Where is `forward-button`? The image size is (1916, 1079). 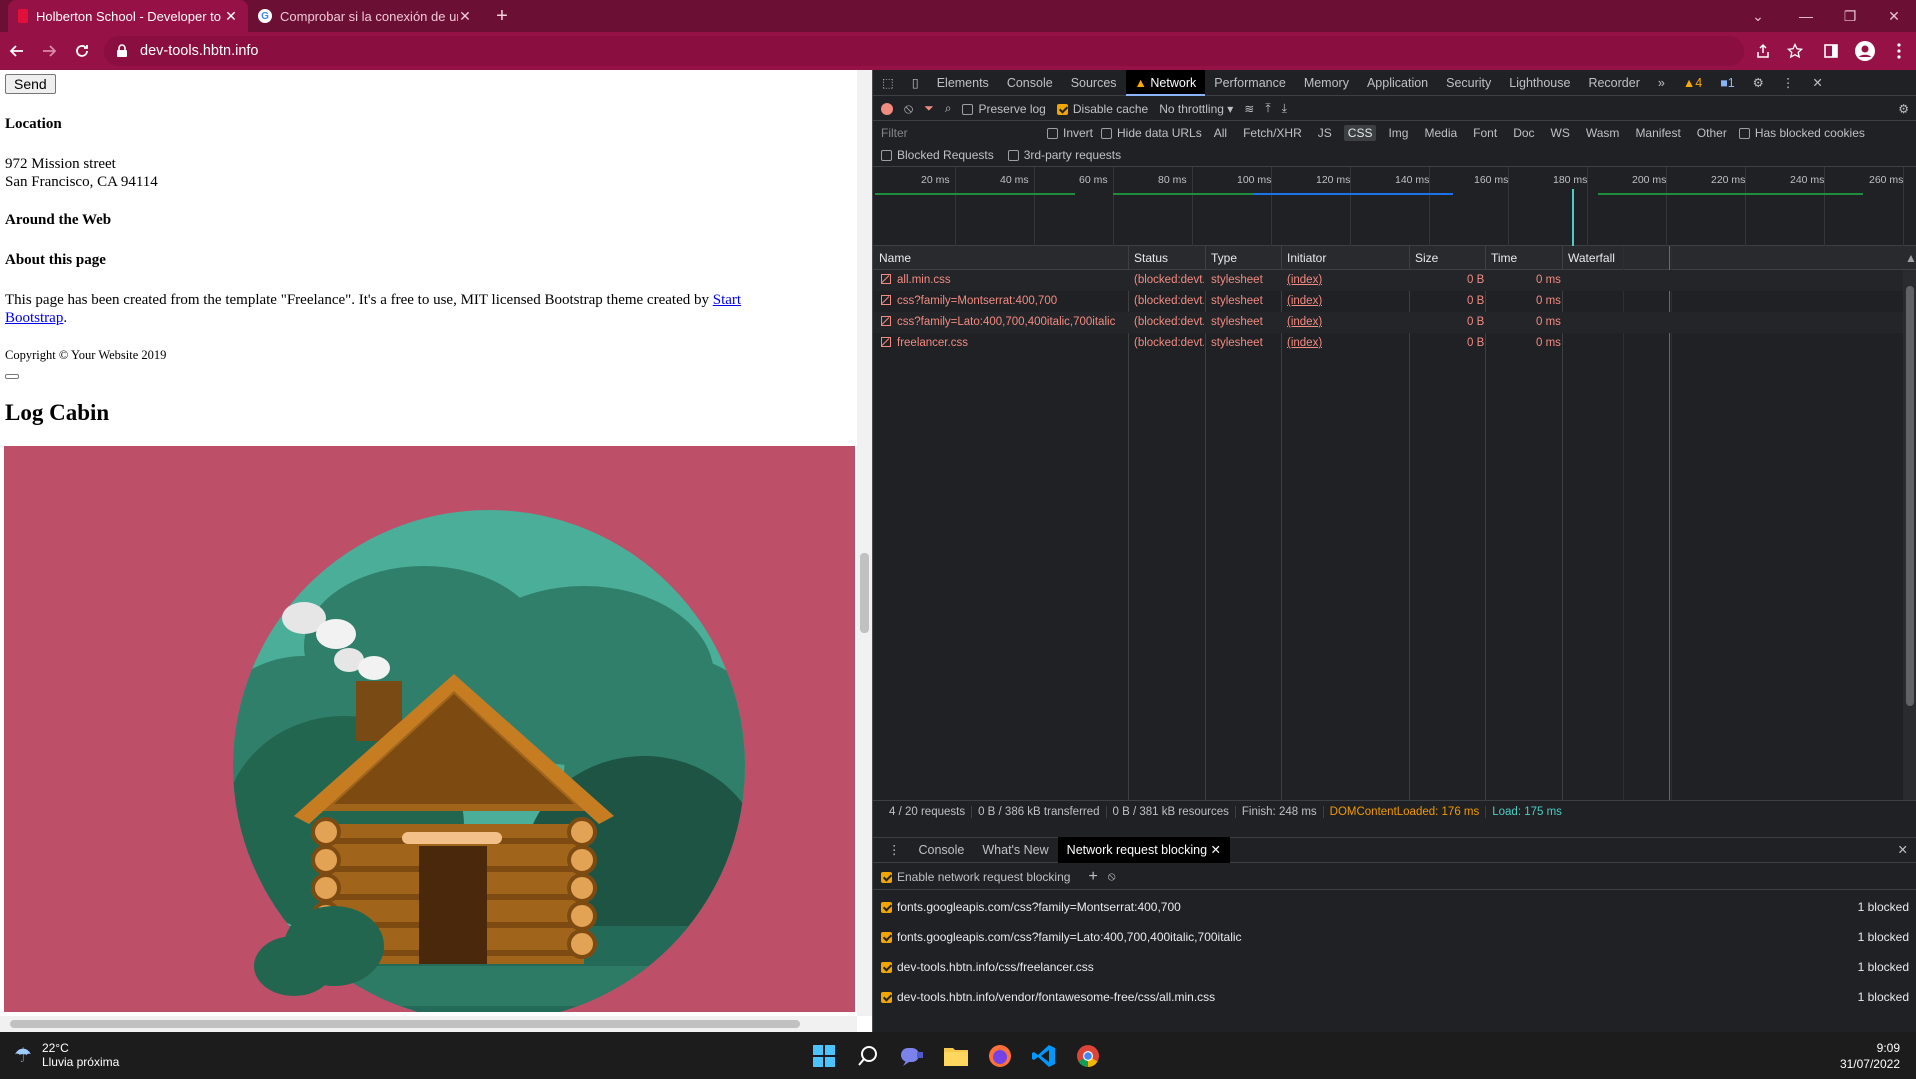 forward-button is located at coordinates (49, 51).